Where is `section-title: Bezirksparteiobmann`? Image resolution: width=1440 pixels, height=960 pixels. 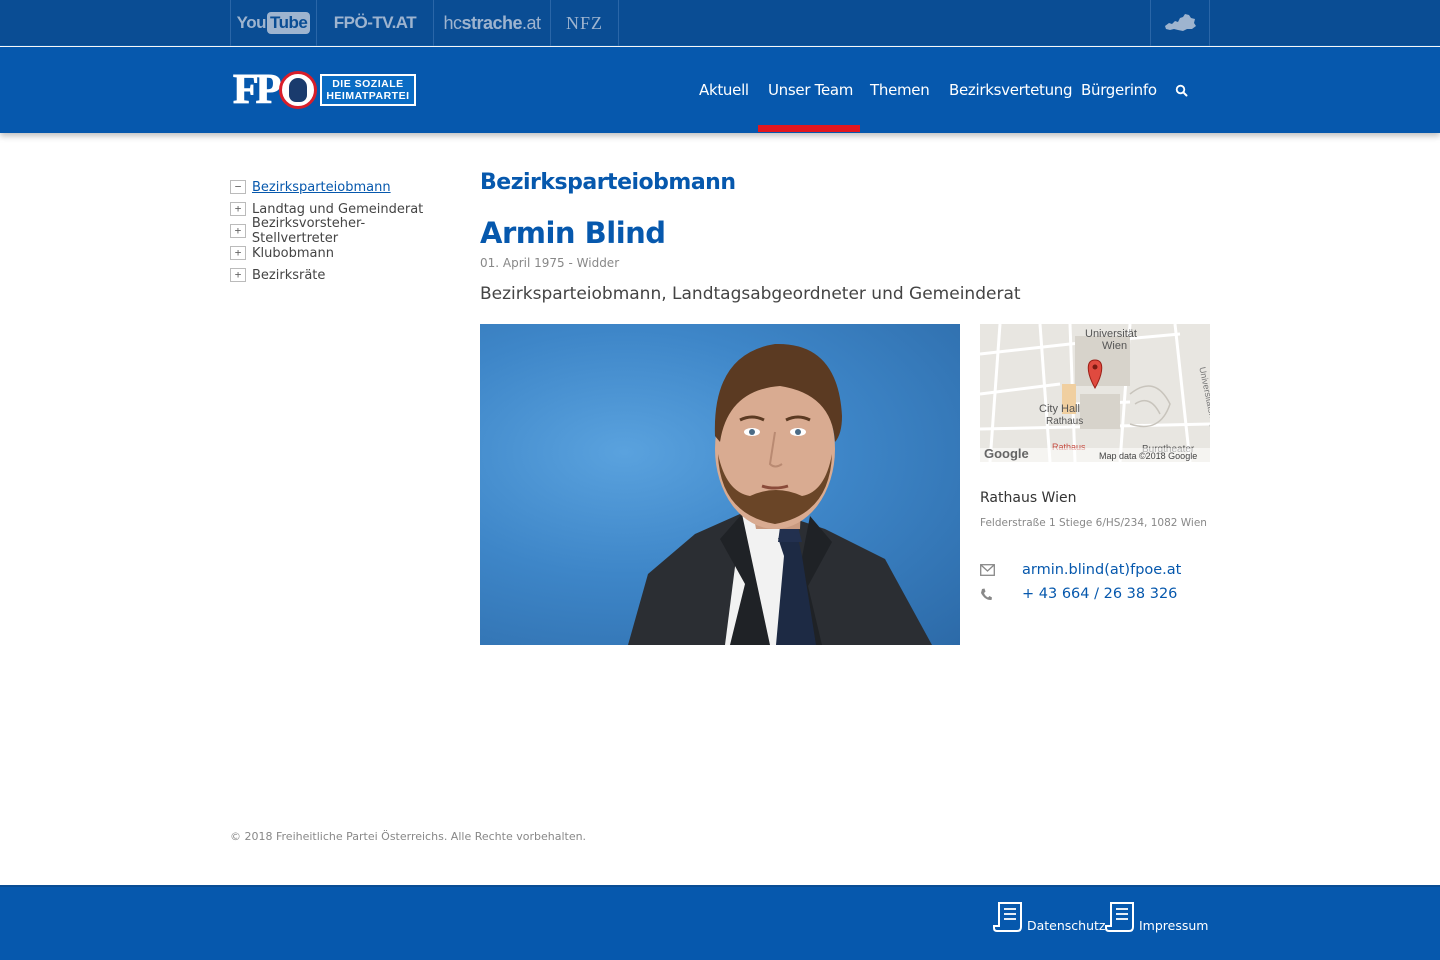 section-title: Bezirksparteiobmann is located at coordinates (608, 182).